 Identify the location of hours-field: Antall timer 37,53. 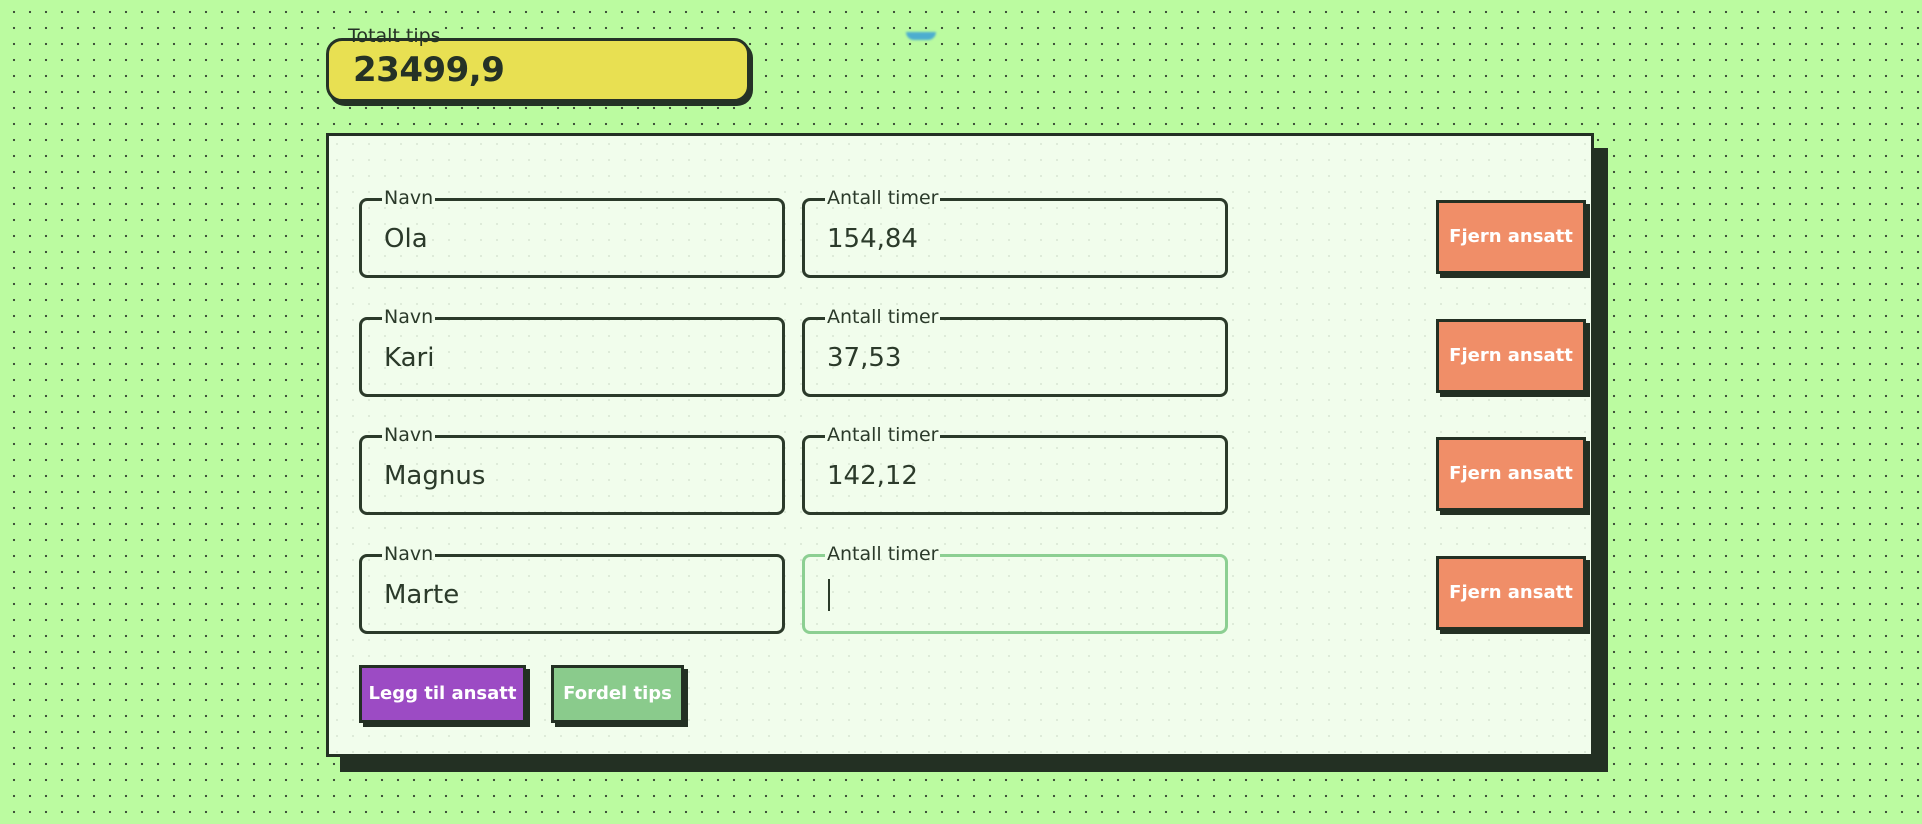
(1015, 351).